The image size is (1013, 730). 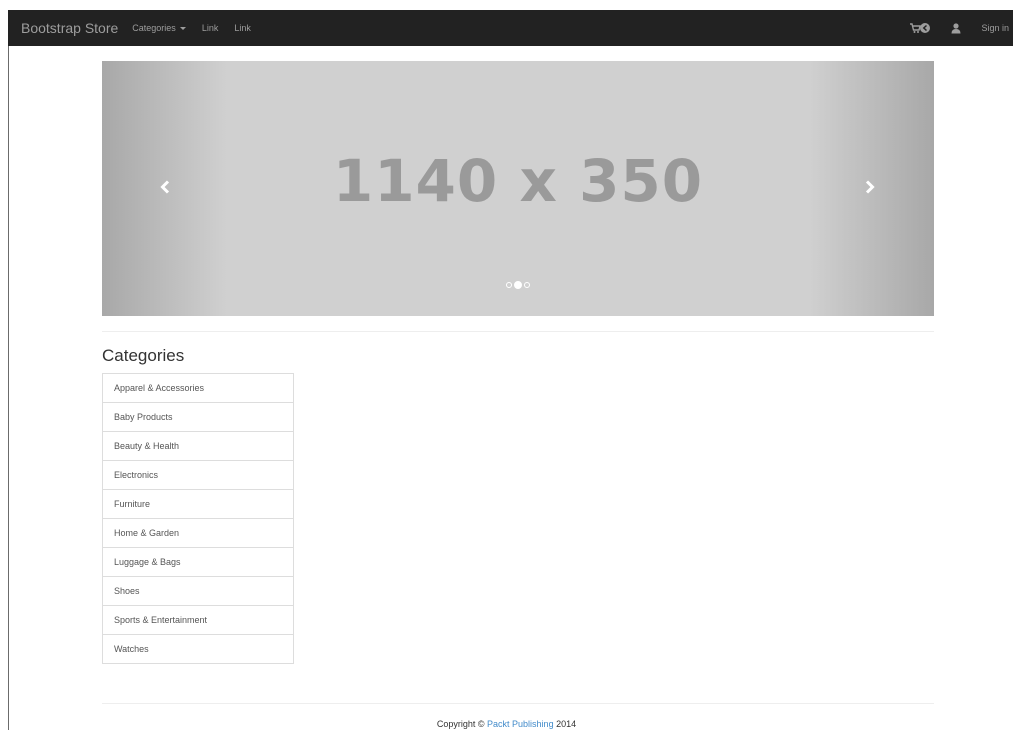 I want to click on category-item: Furniture, so click(x=198, y=504).